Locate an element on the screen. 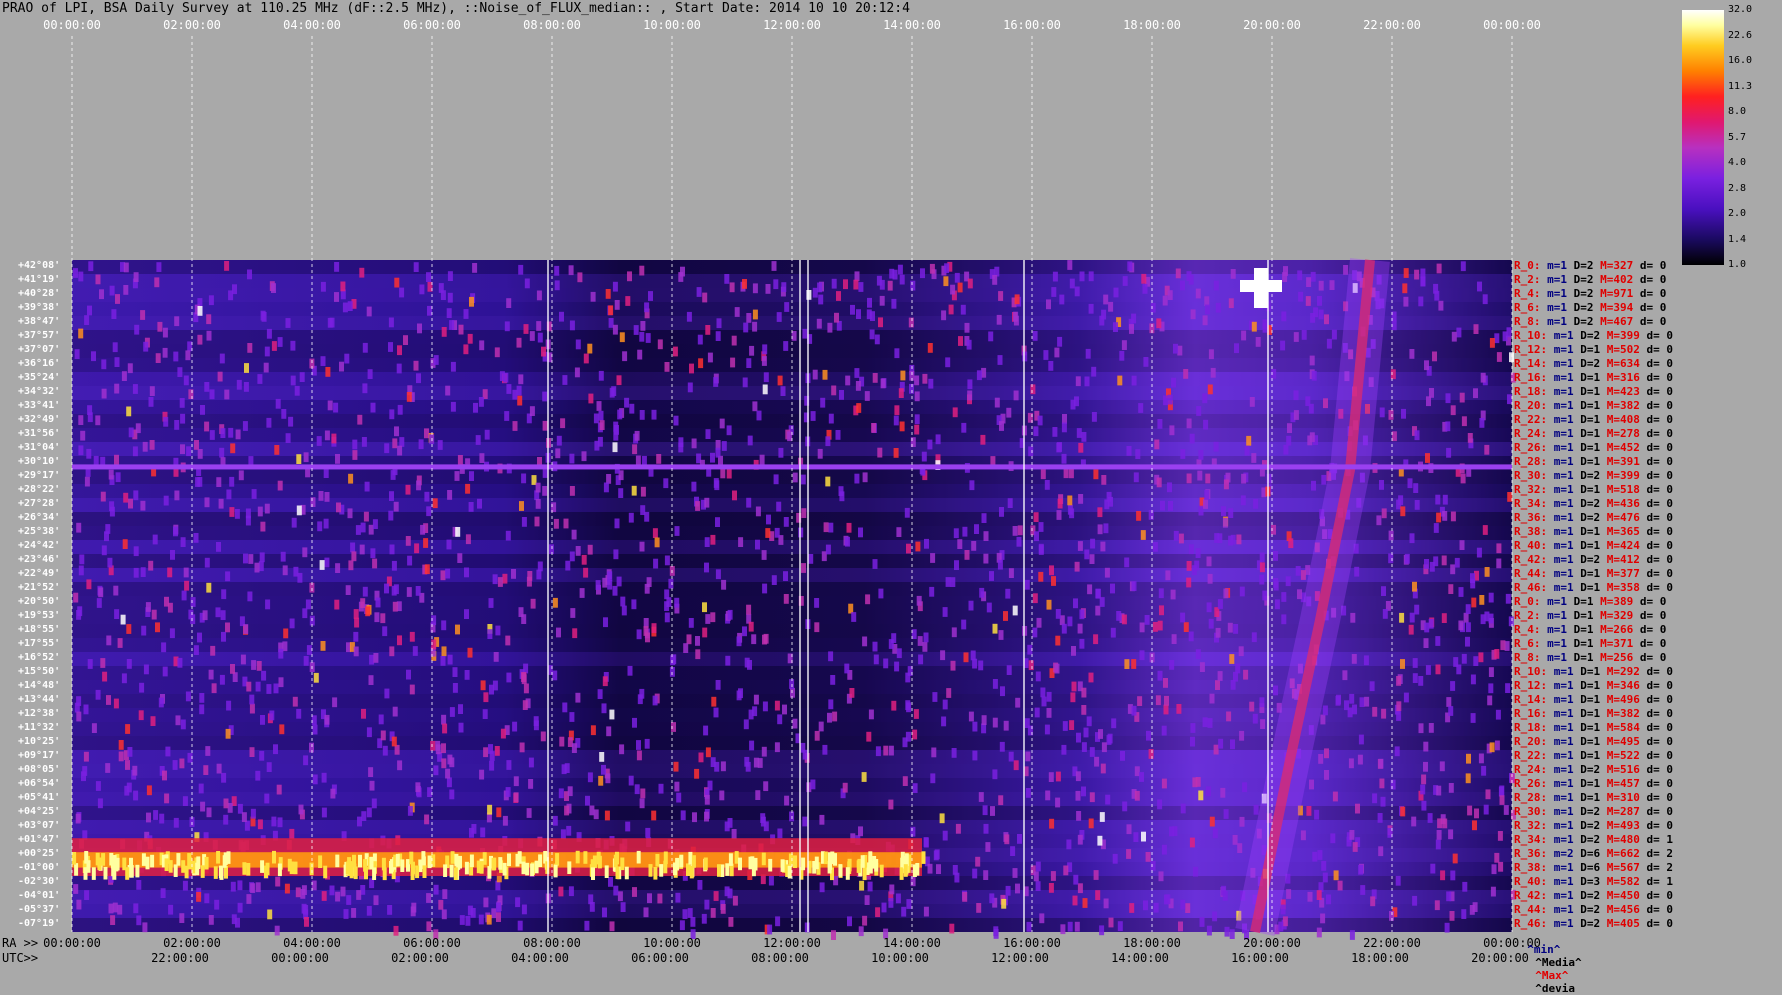 This screenshot has width=1782, height=995. dec-tick-label: +09°17' is located at coordinates (39, 755).